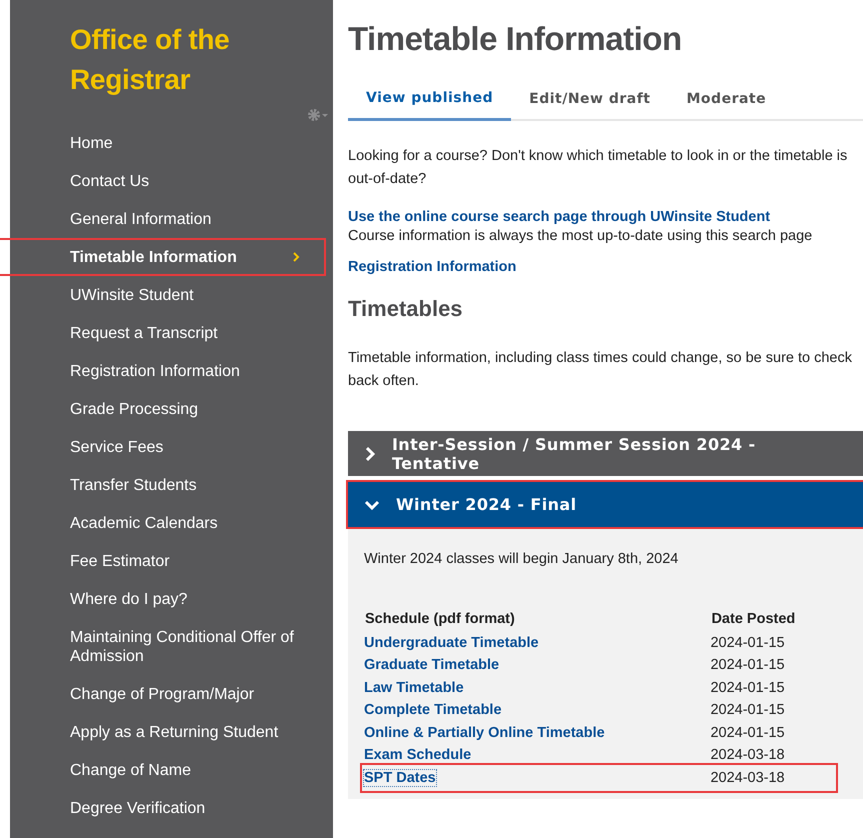 The height and width of the screenshot is (838, 863). Describe the element at coordinates (171, 485) in the screenshot. I see `nav-link: Transfer Students` at that location.